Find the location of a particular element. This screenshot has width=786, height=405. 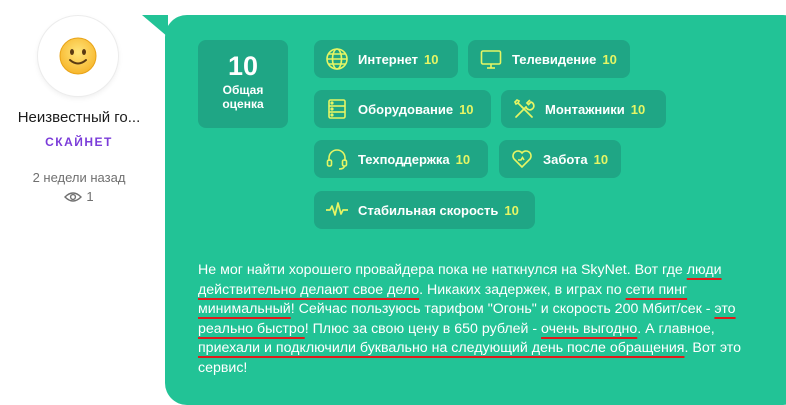

rating-internet: Интернет 10 is located at coordinates (386, 59).